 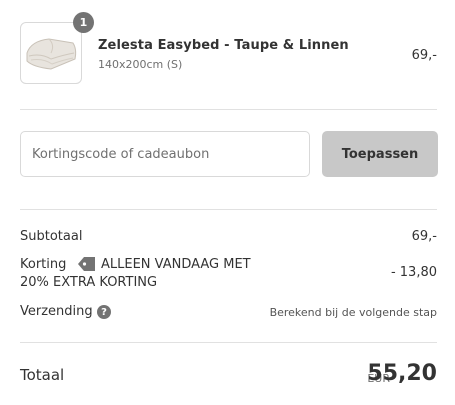 I want to click on product-thumbnail, so click(x=51, y=53).